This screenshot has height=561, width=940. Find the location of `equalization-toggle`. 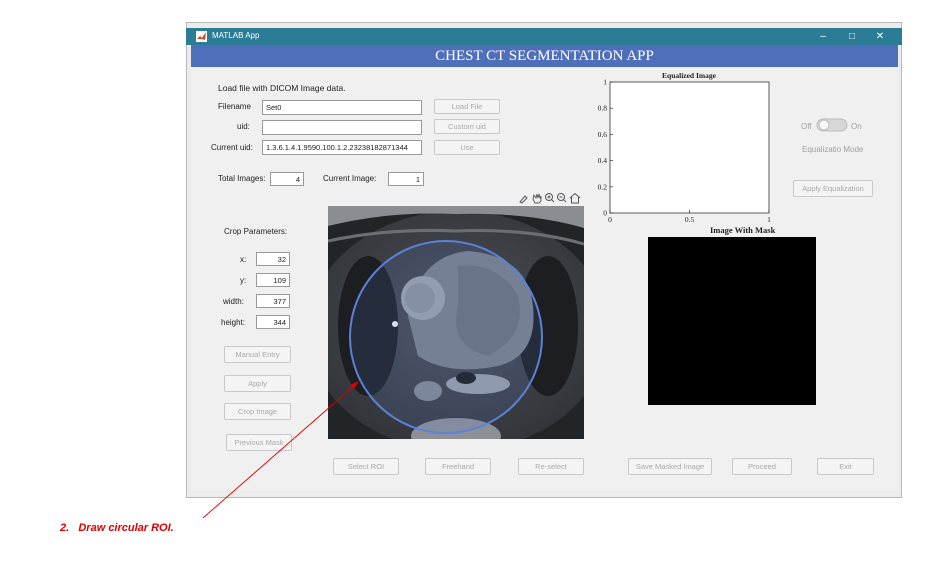

equalization-toggle is located at coordinates (832, 125).